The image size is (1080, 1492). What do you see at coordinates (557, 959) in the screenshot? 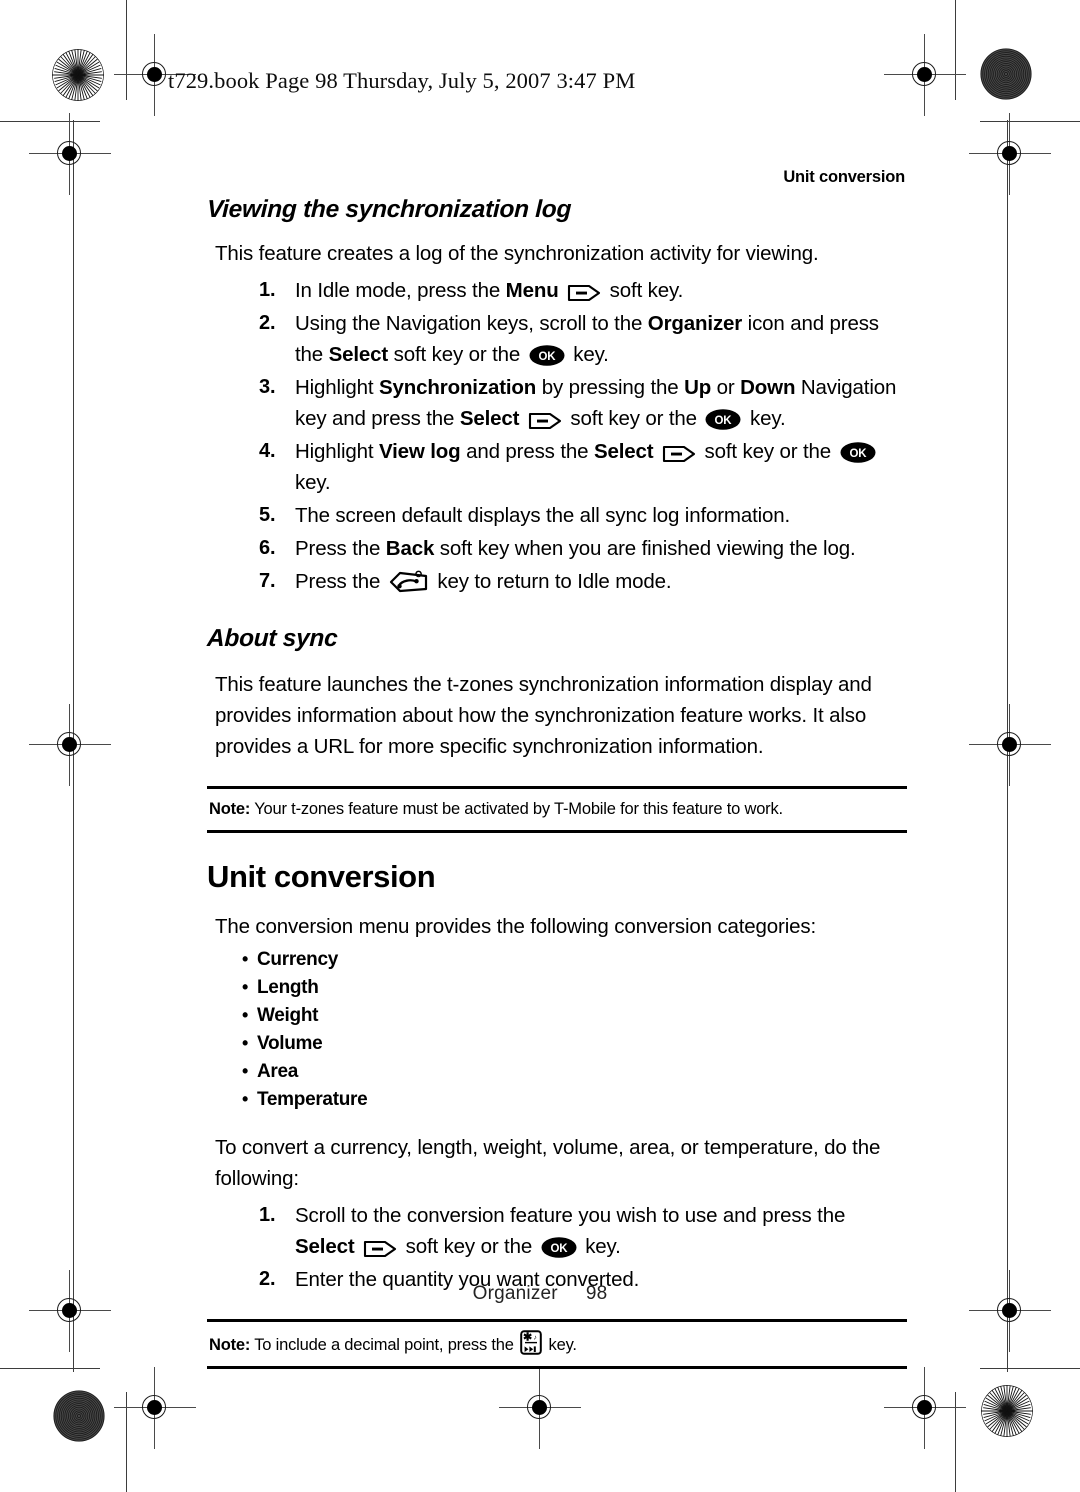
I see `list-item: Currency` at bounding box center [557, 959].